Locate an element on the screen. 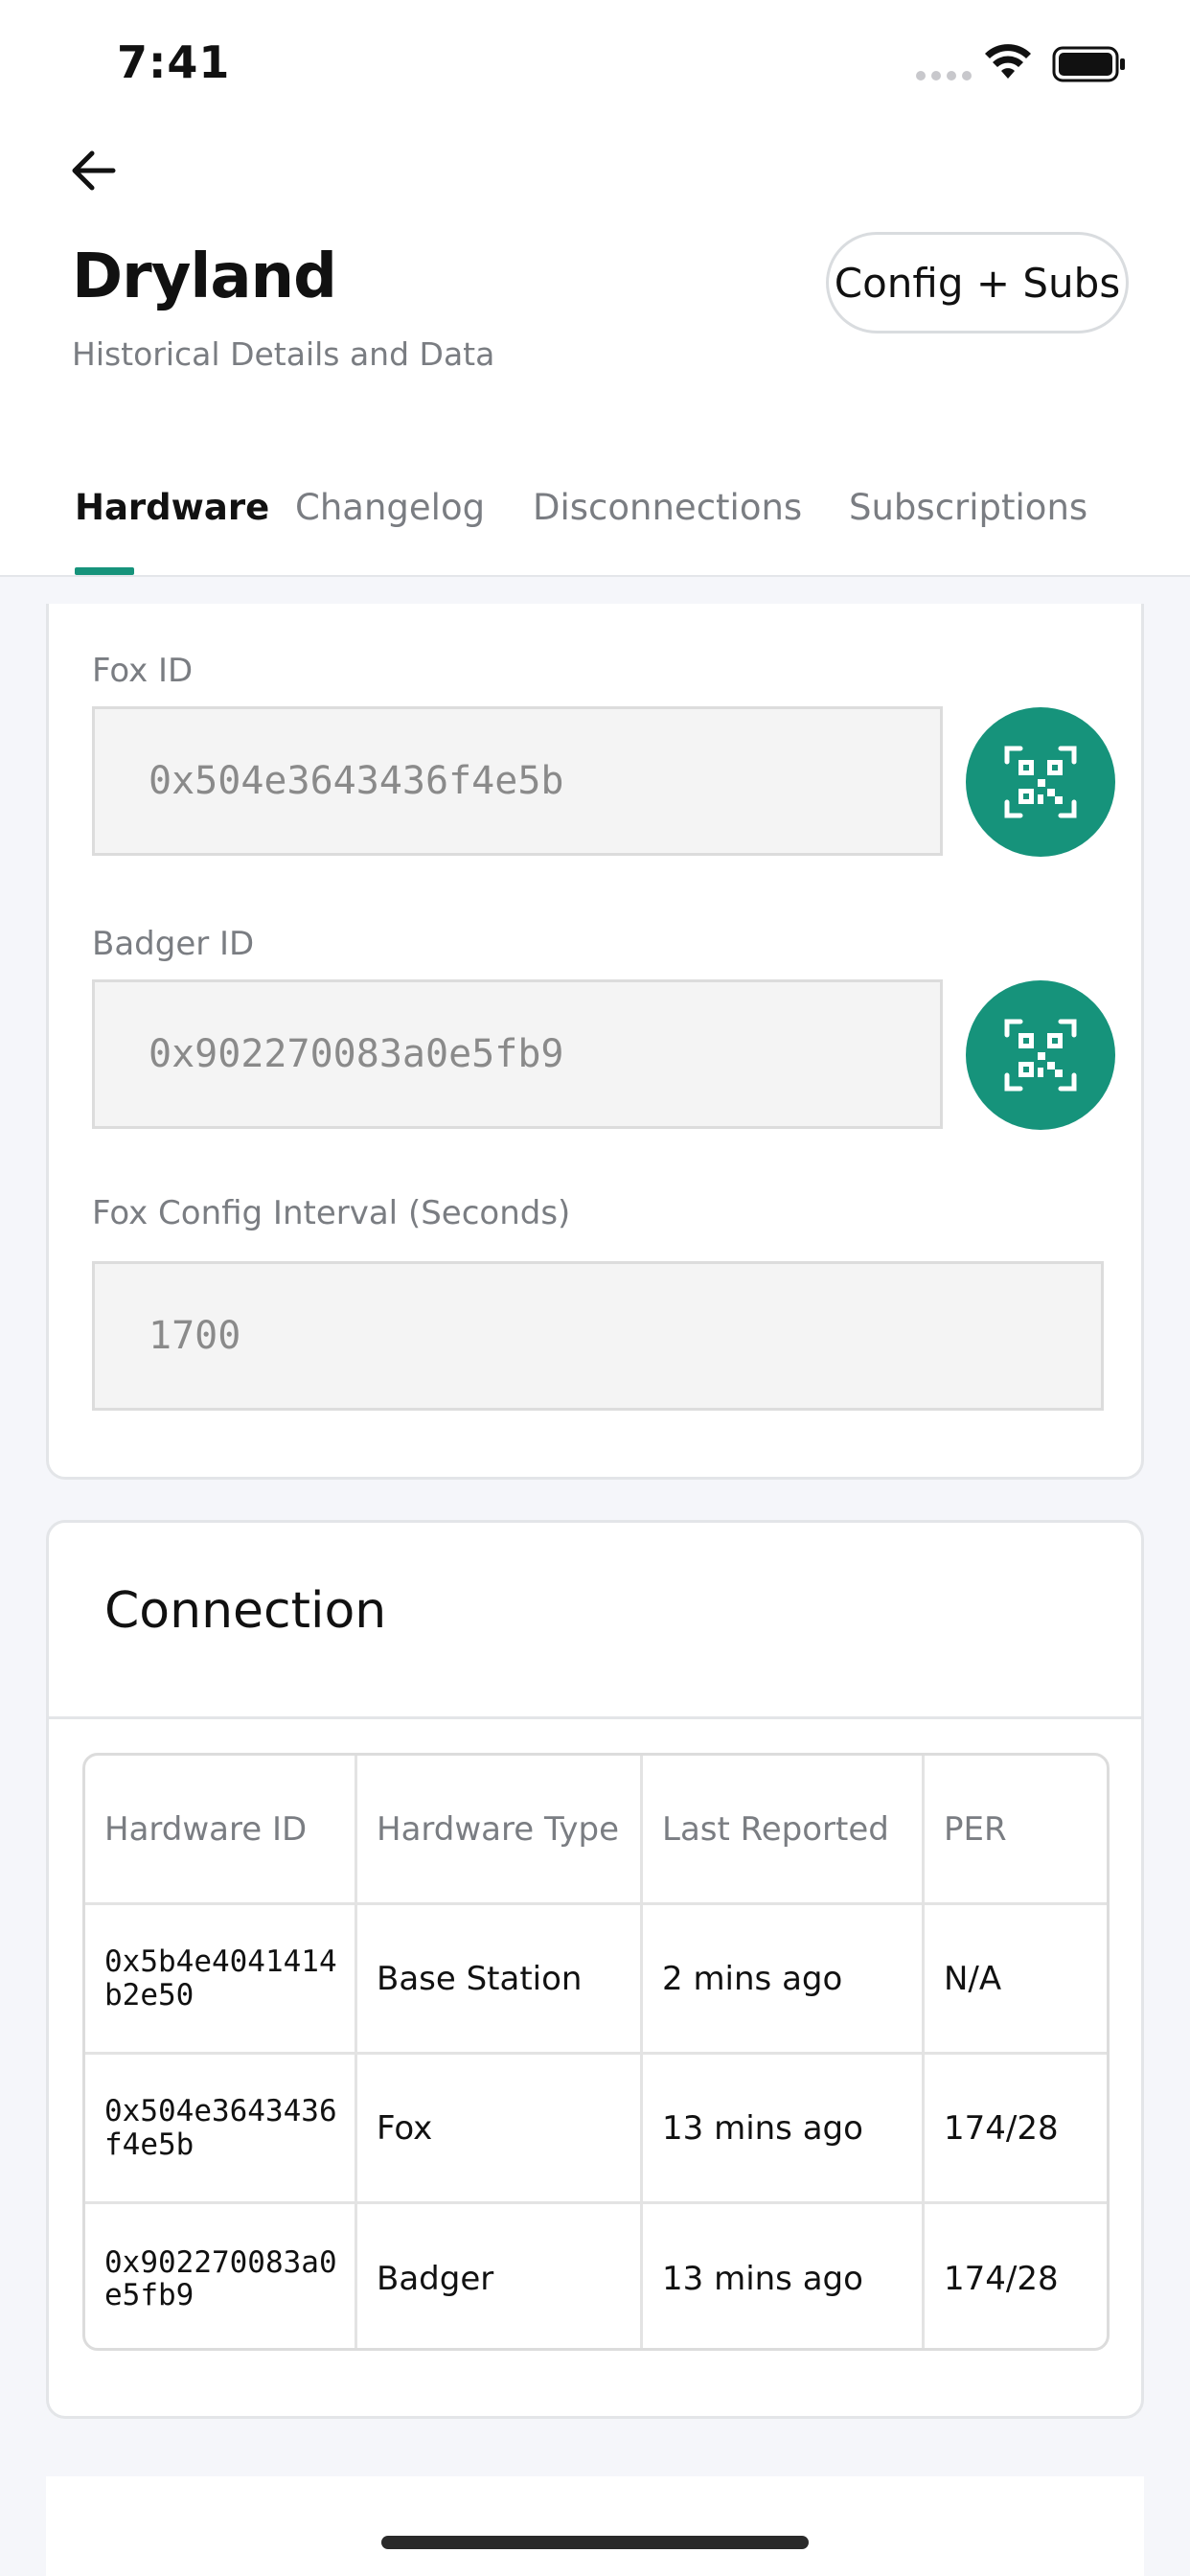 This screenshot has width=1190, height=2576. column-header: Hardware ID is located at coordinates (221, 1829).